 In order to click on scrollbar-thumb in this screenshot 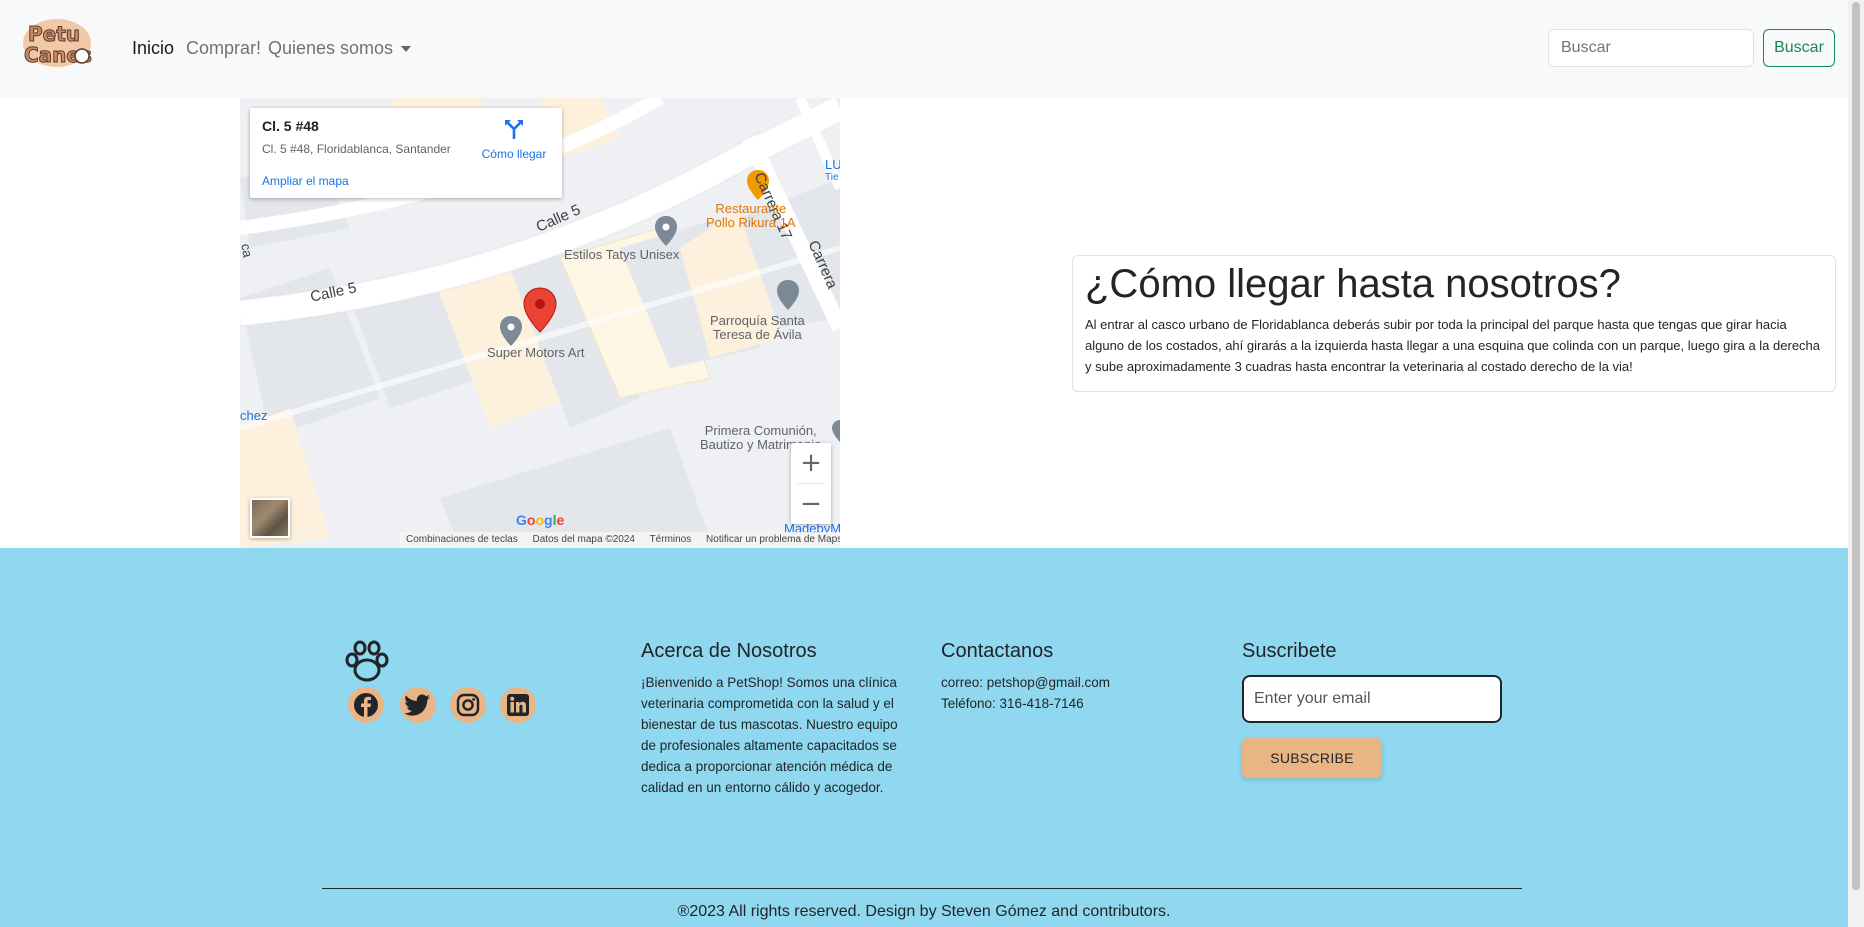, I will do `click(1856, 446)`.